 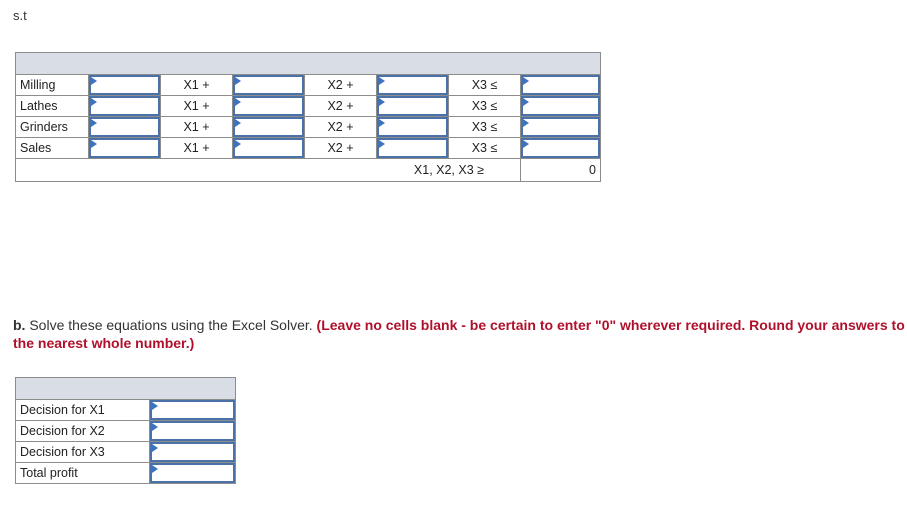 What do you see at coordinates (52, 85) in the screenshot?
I see `constraint-label: Milling` at bounding box center [52, 85].